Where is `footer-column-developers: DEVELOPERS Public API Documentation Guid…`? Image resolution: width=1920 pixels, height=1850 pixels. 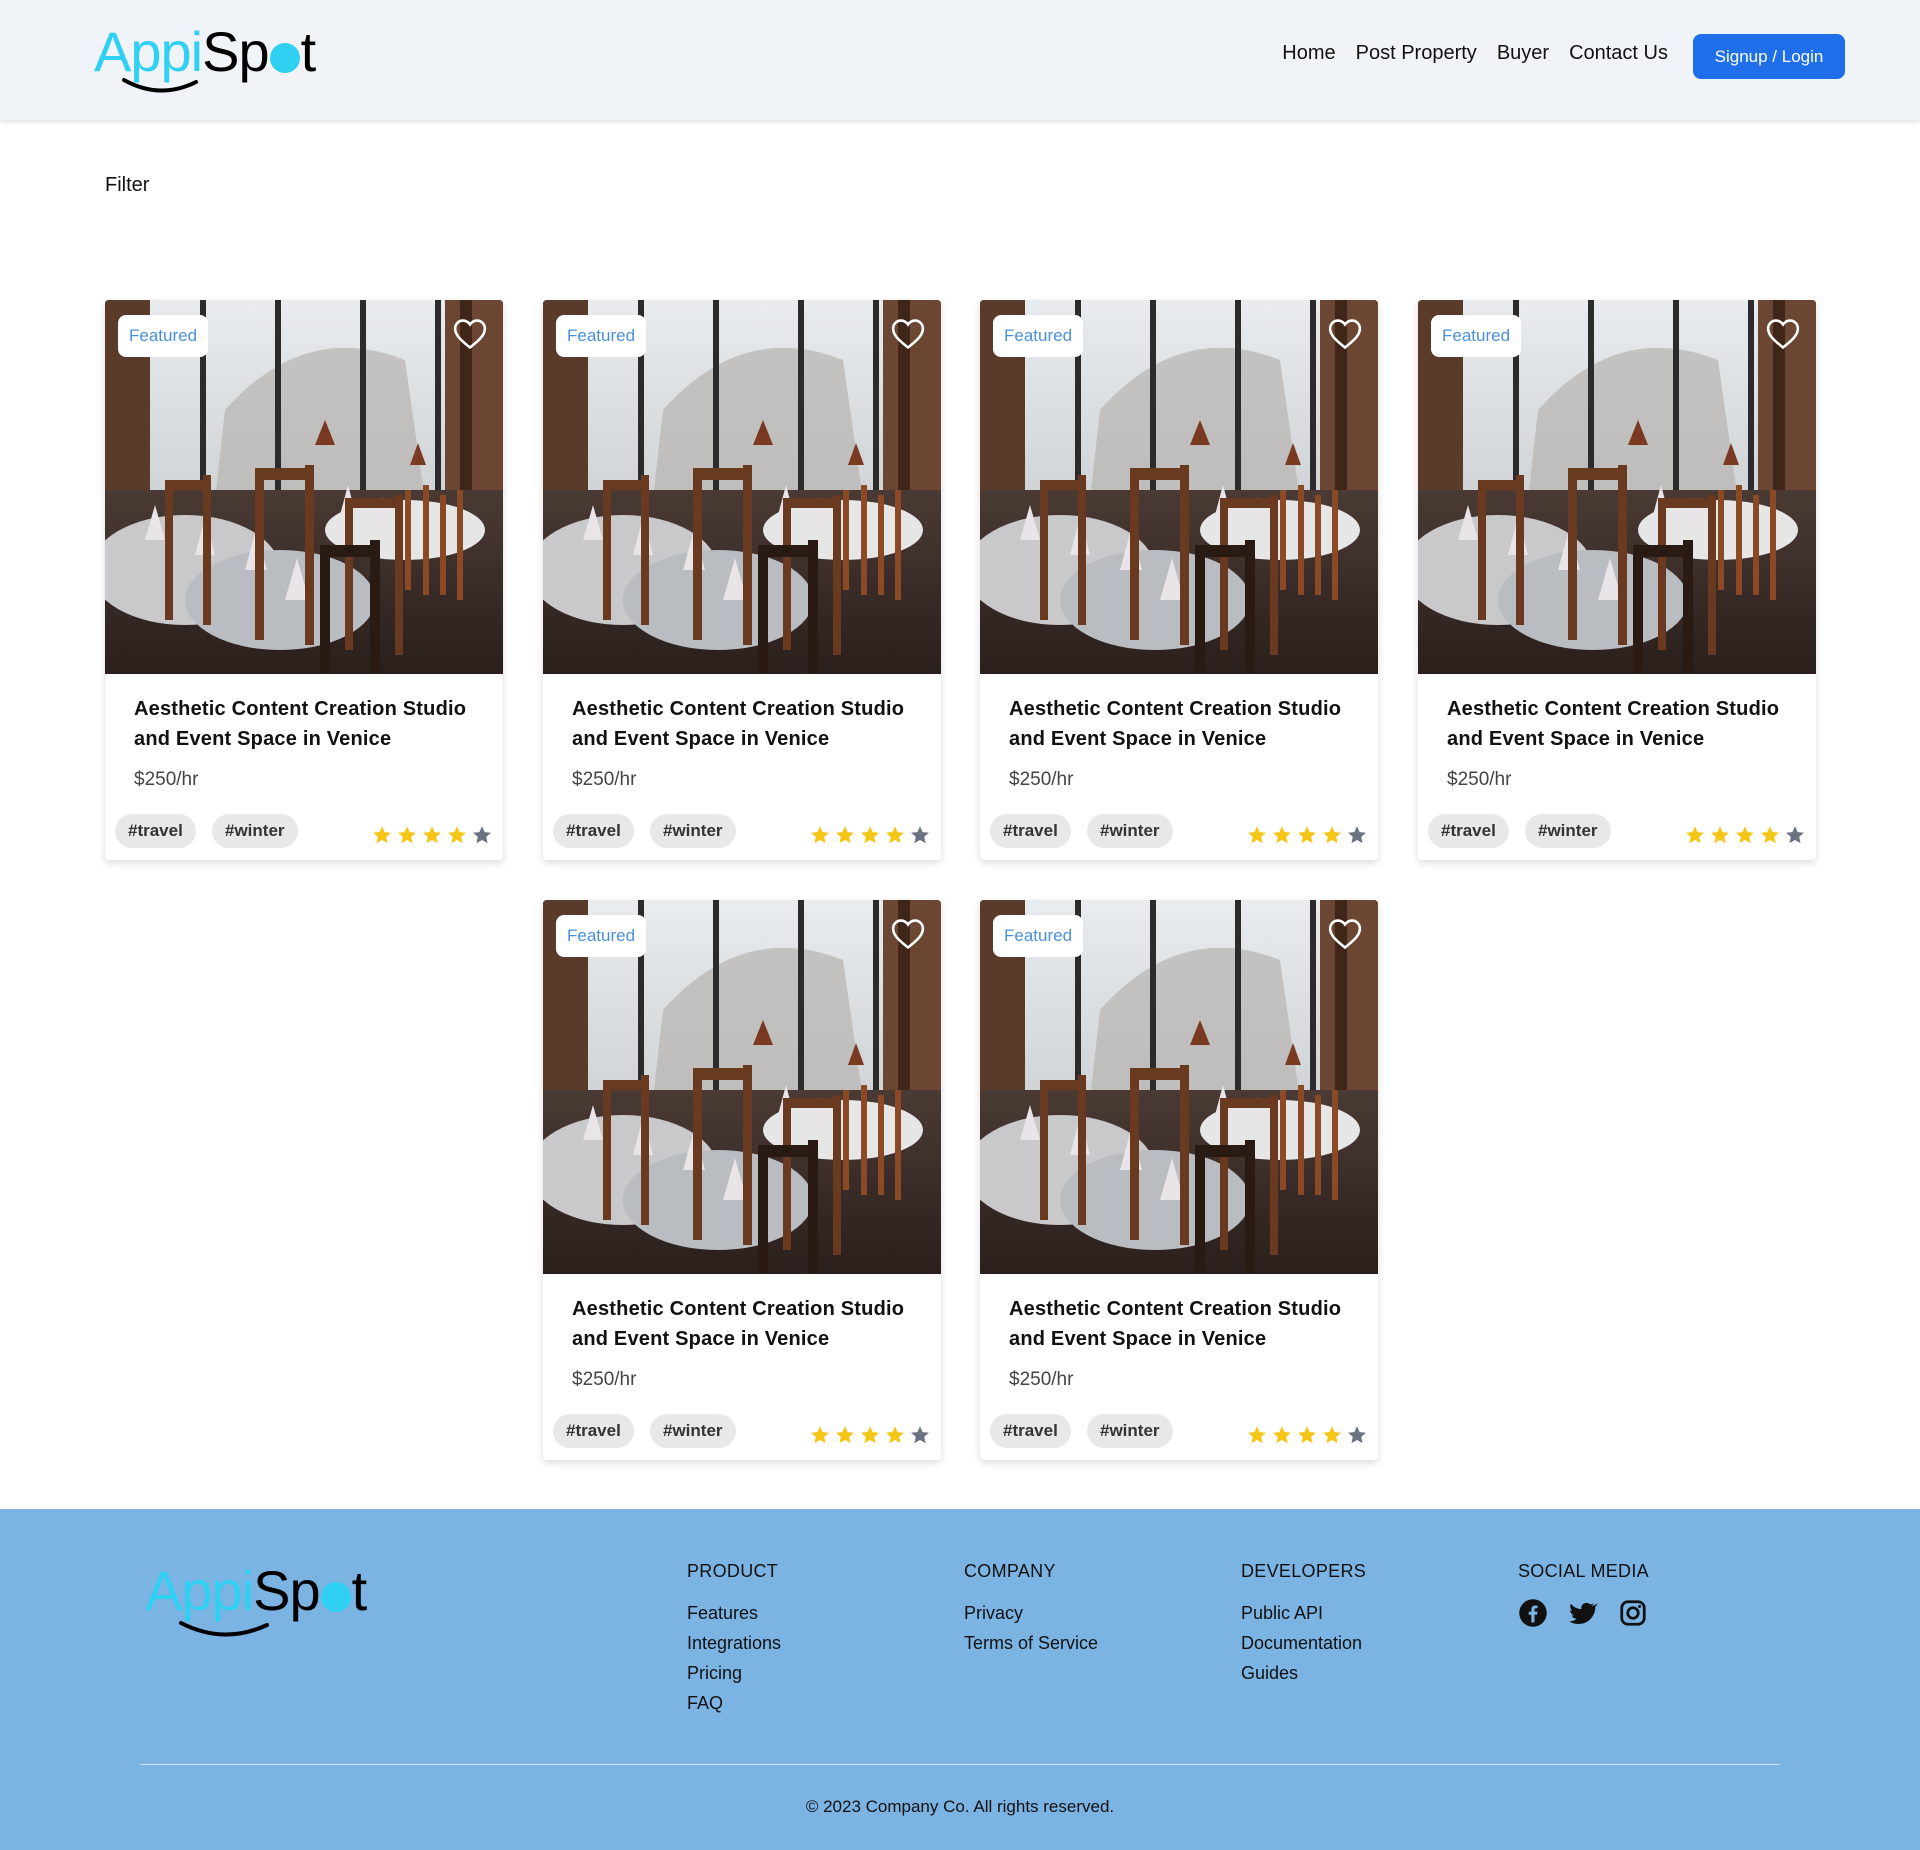 footer-column-developers: DEVELOPERS Public API Documentation Guid… is located at coordinates (1303, 1624).